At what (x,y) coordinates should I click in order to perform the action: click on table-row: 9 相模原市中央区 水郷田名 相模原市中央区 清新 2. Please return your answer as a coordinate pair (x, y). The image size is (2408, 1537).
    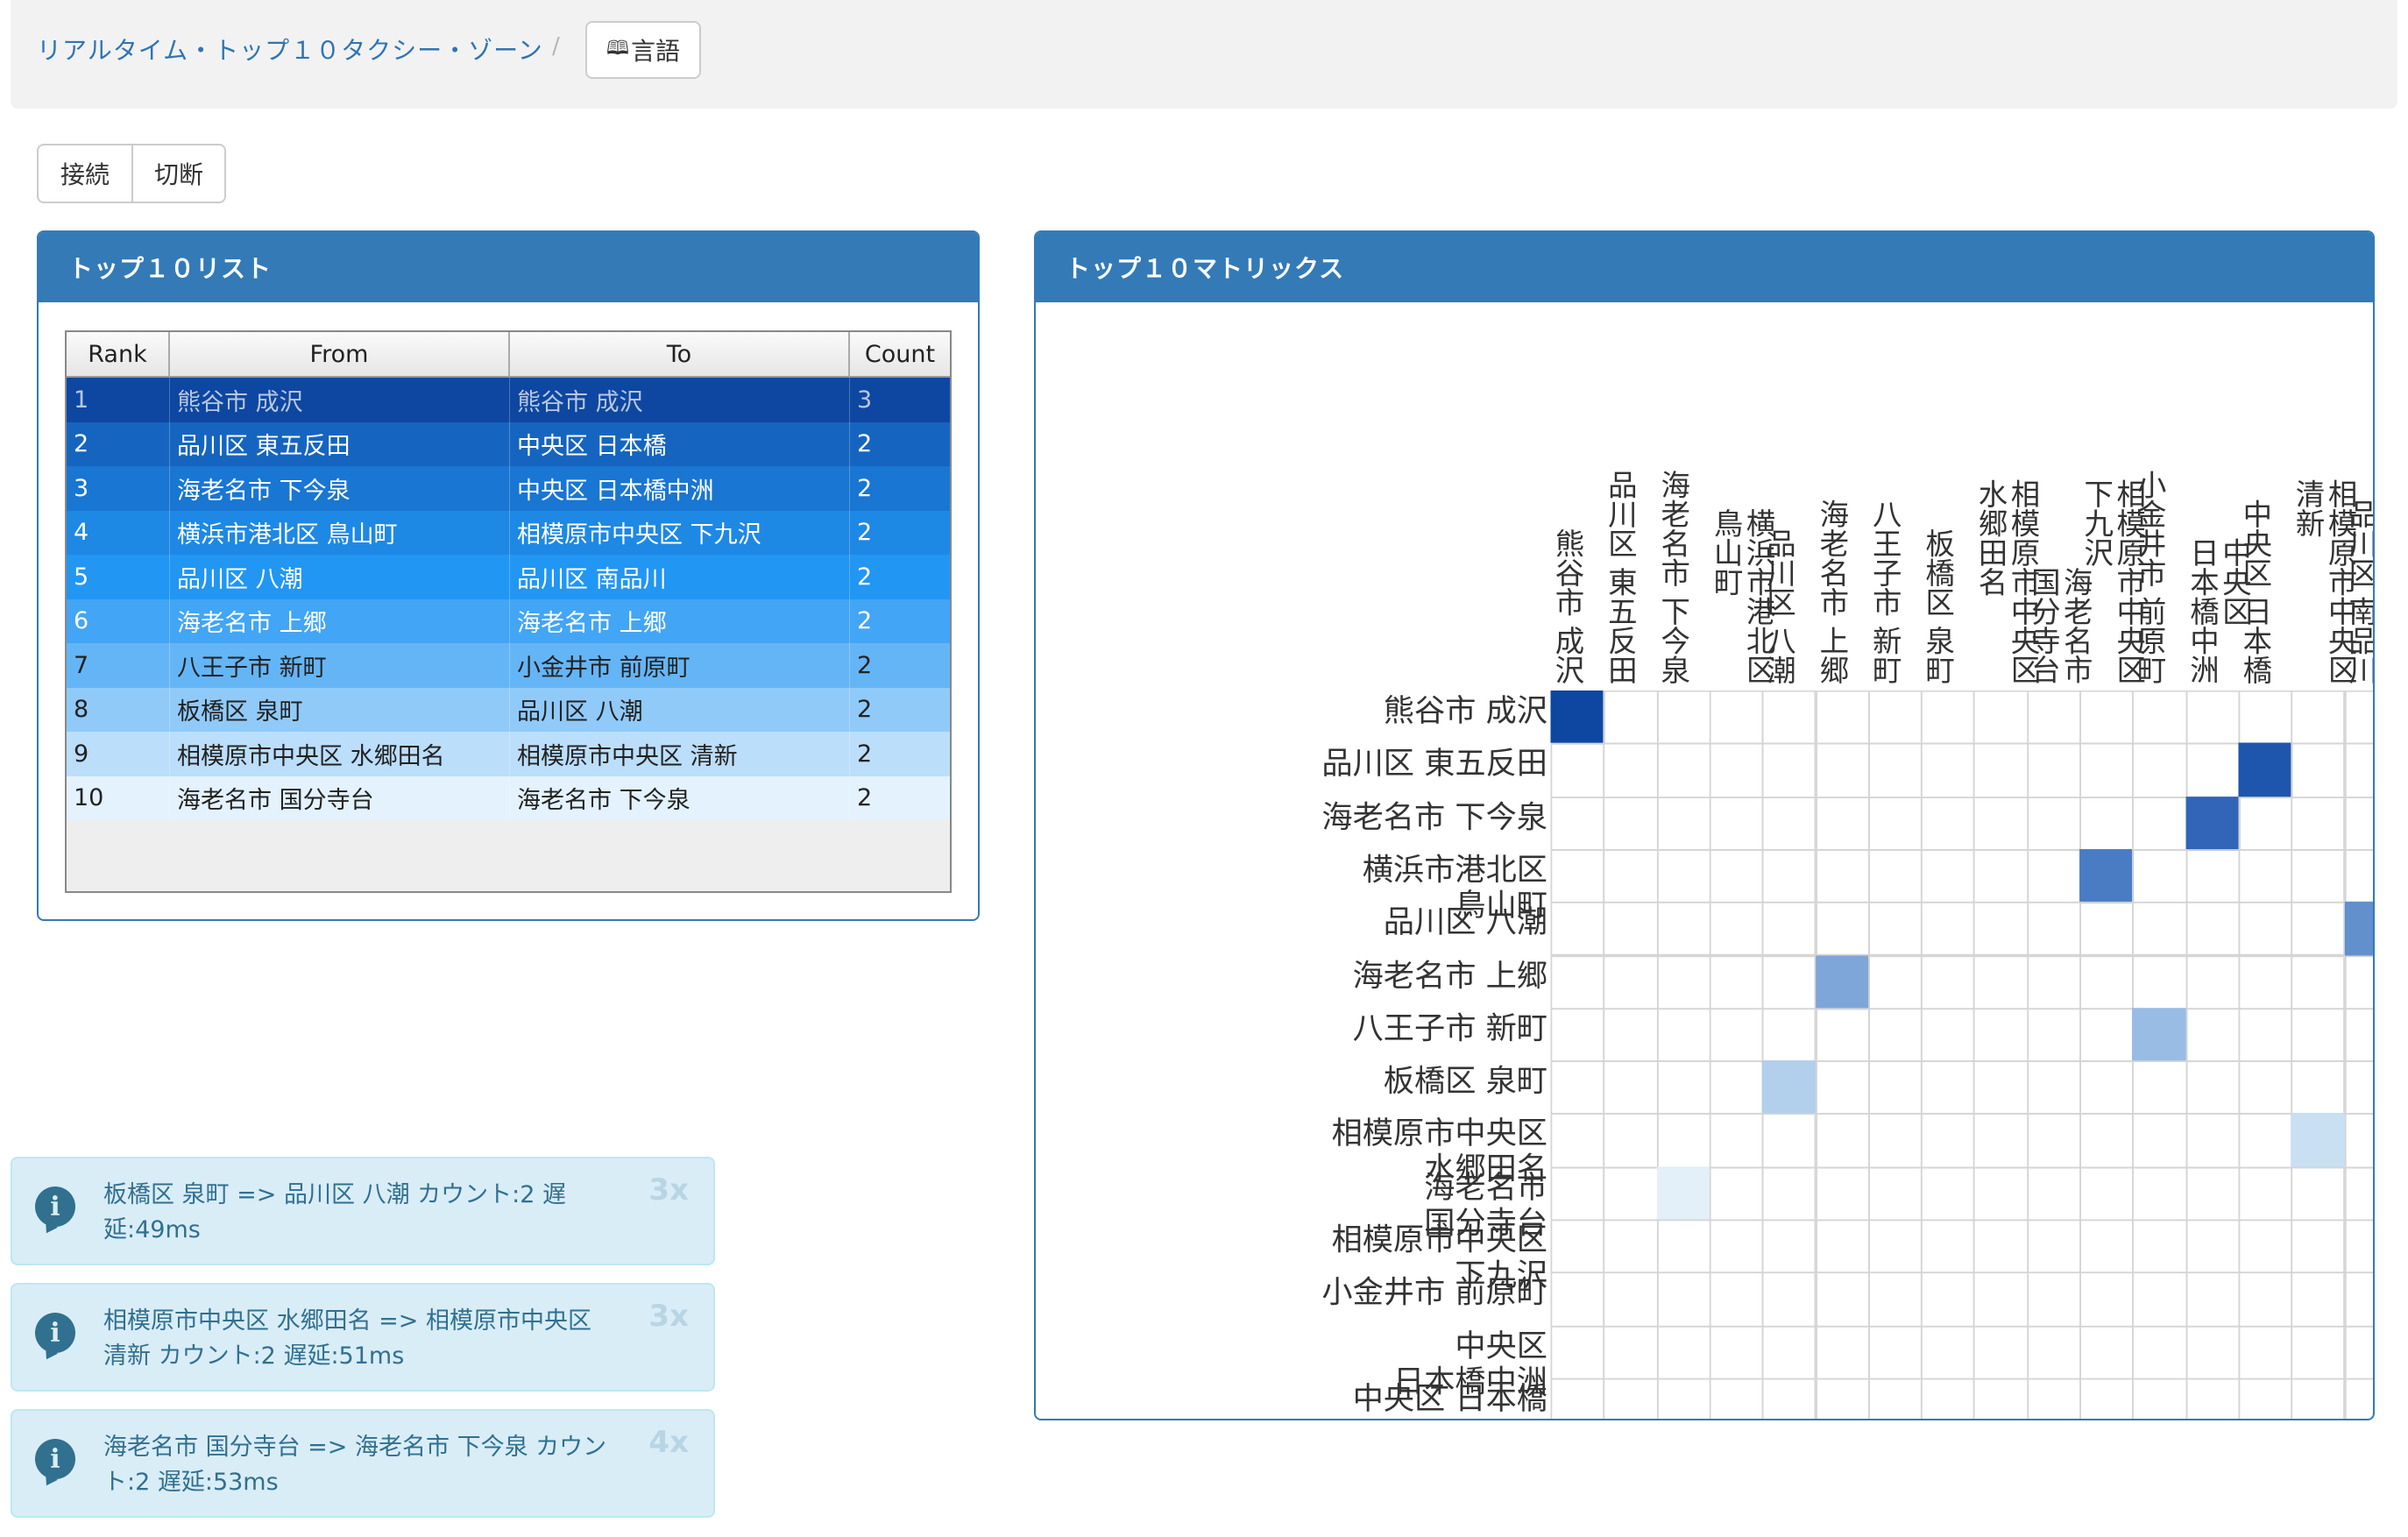
    Looking at the image, I should click on (509, 754).